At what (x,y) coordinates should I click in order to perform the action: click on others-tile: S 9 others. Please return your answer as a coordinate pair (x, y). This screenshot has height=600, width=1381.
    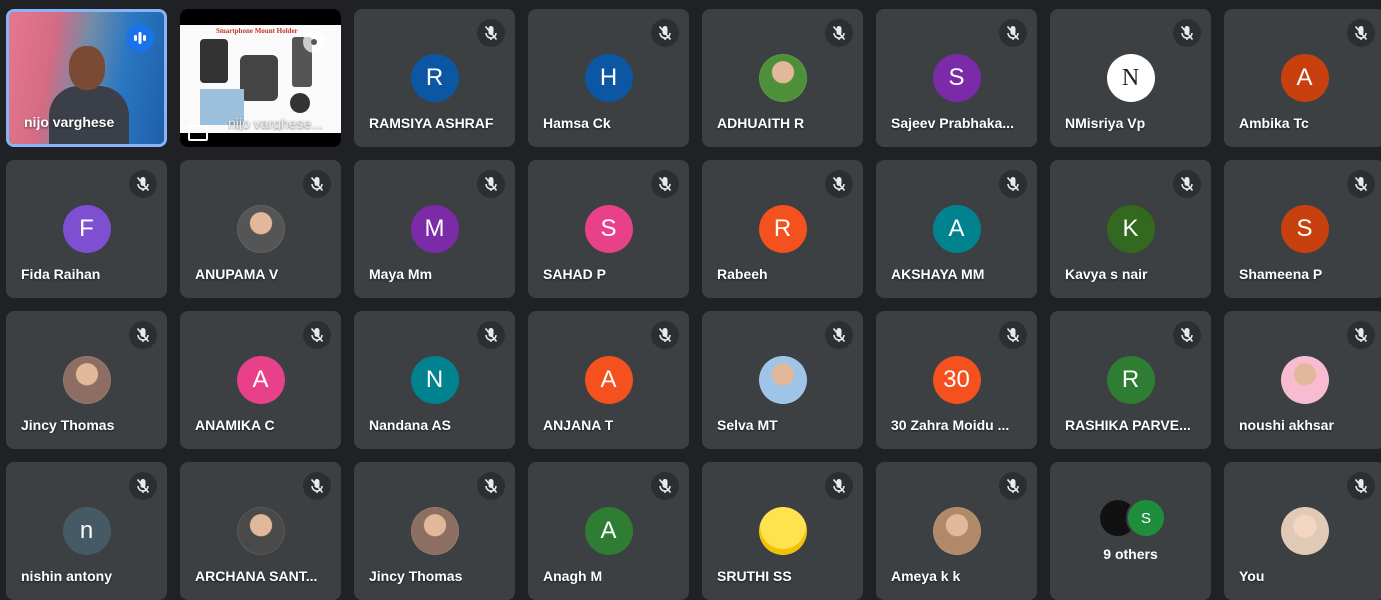
    Looking at the image, I should click on (1130, 531).